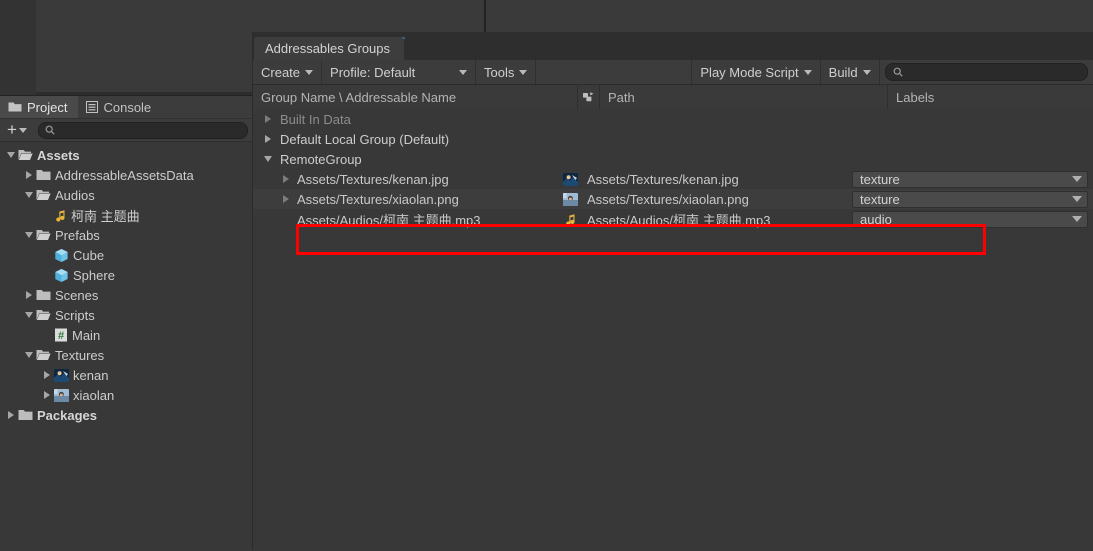  I want to click on tools-button: Tools, so click(506, 72).